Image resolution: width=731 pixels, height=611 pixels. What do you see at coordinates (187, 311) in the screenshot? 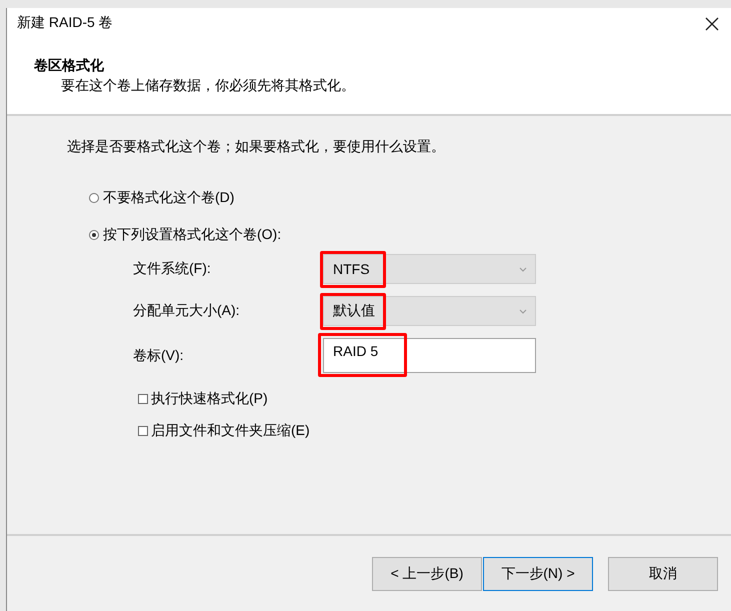
I see `field-label: 分配单元大小(A):` at bounding box center [187, 311].